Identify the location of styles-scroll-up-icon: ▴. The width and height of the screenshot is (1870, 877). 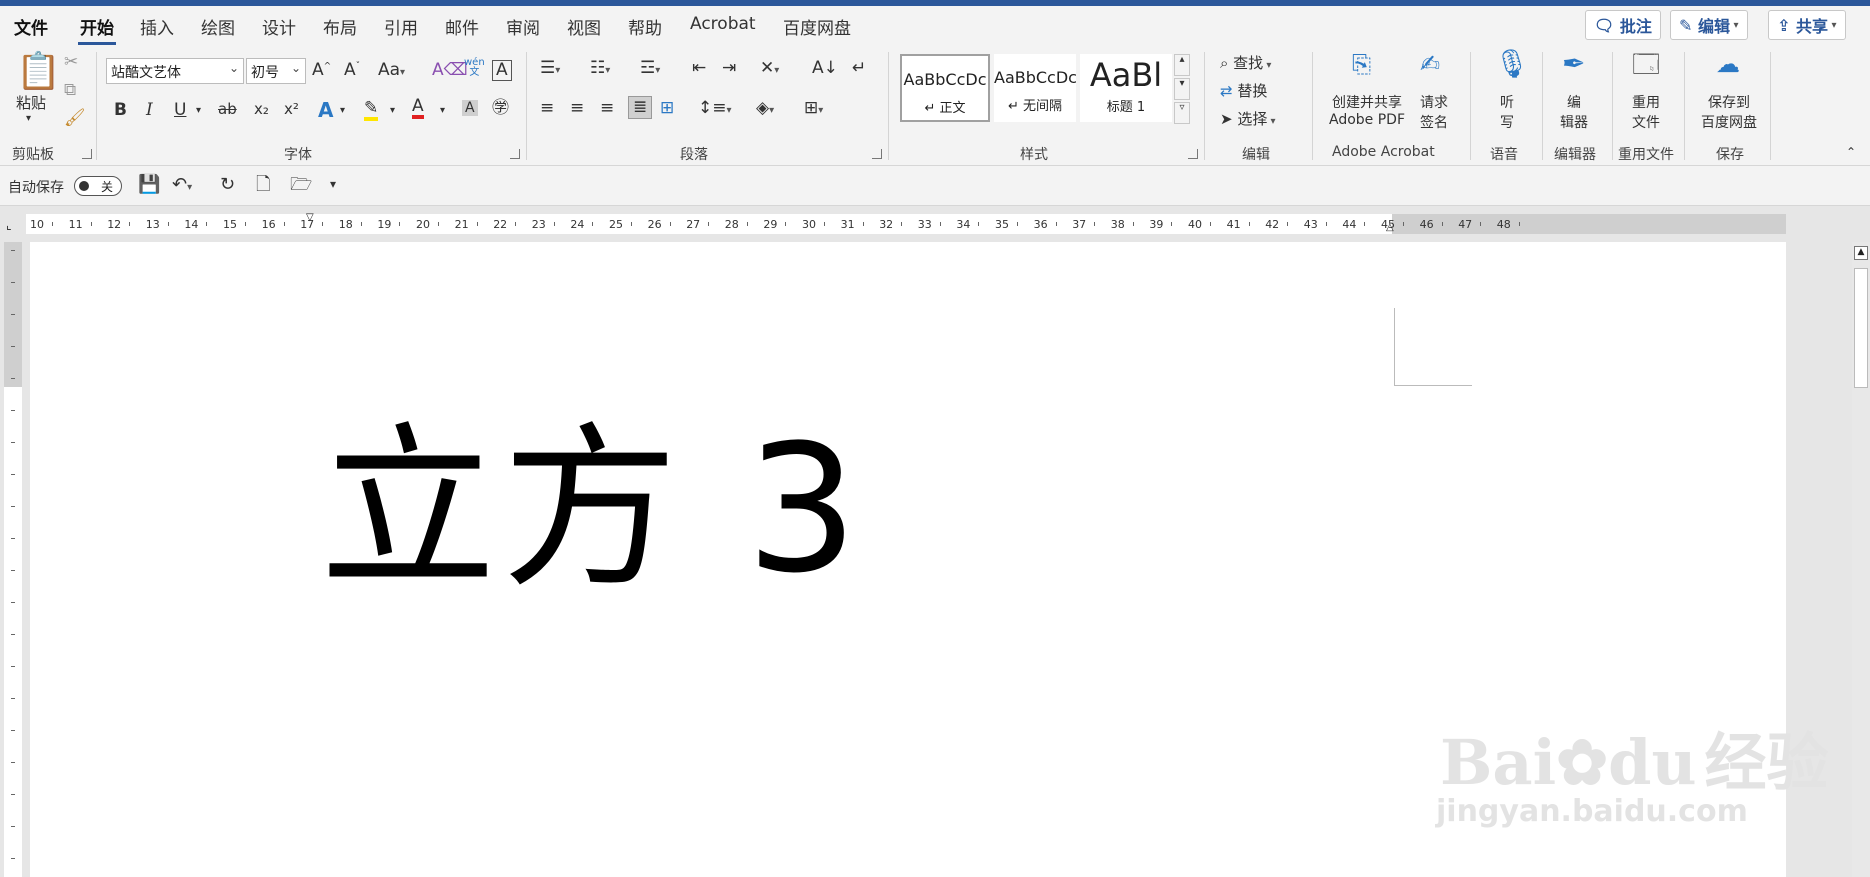
(1182, 65).